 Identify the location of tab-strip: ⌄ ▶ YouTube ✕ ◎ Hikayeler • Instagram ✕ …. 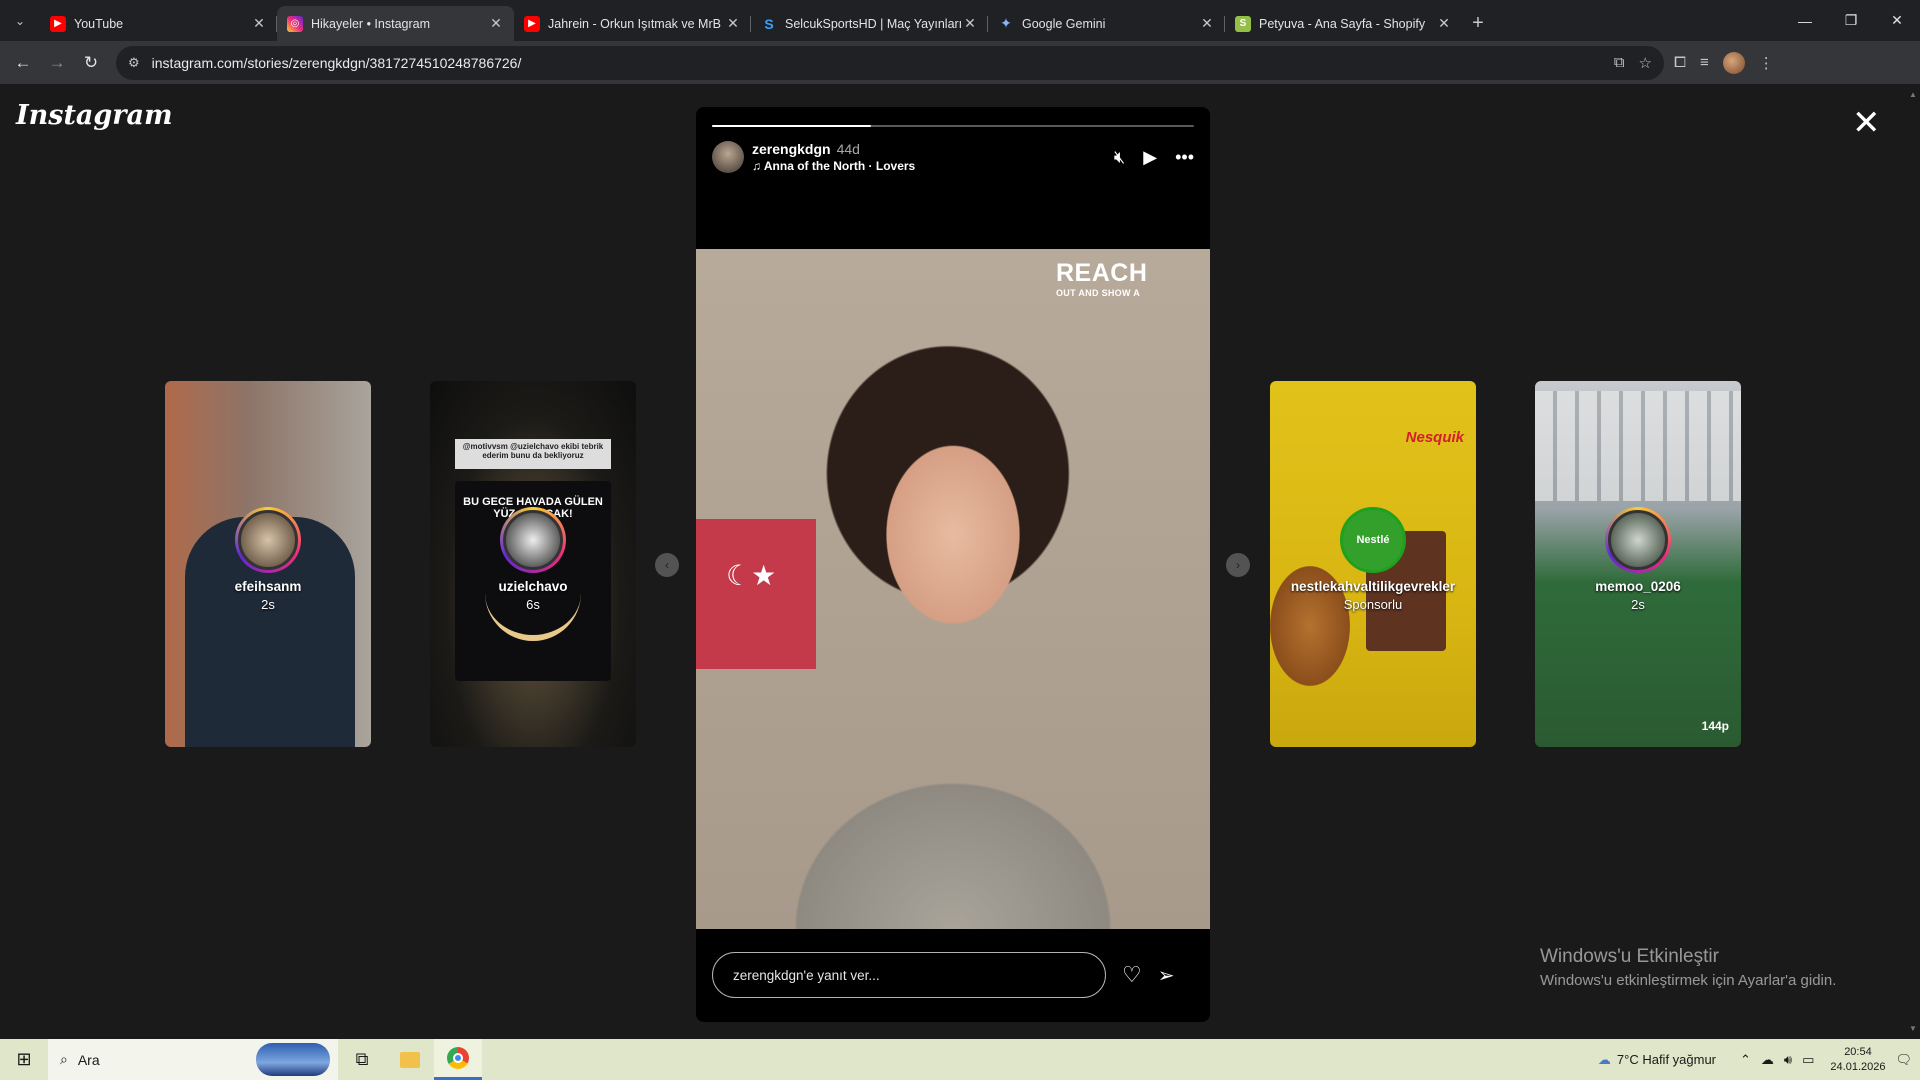
(960, 20).